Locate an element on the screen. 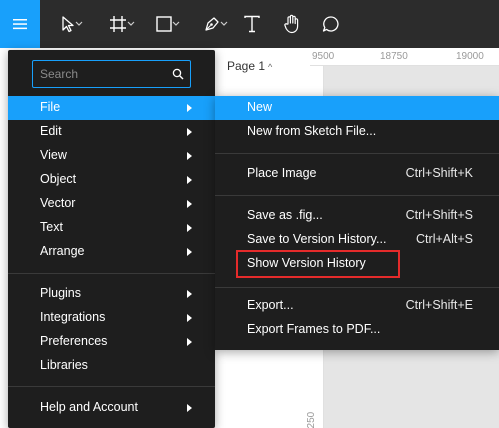 This screenshot has height=428, width=499. hand-icon is located at coordinates (291, 24).